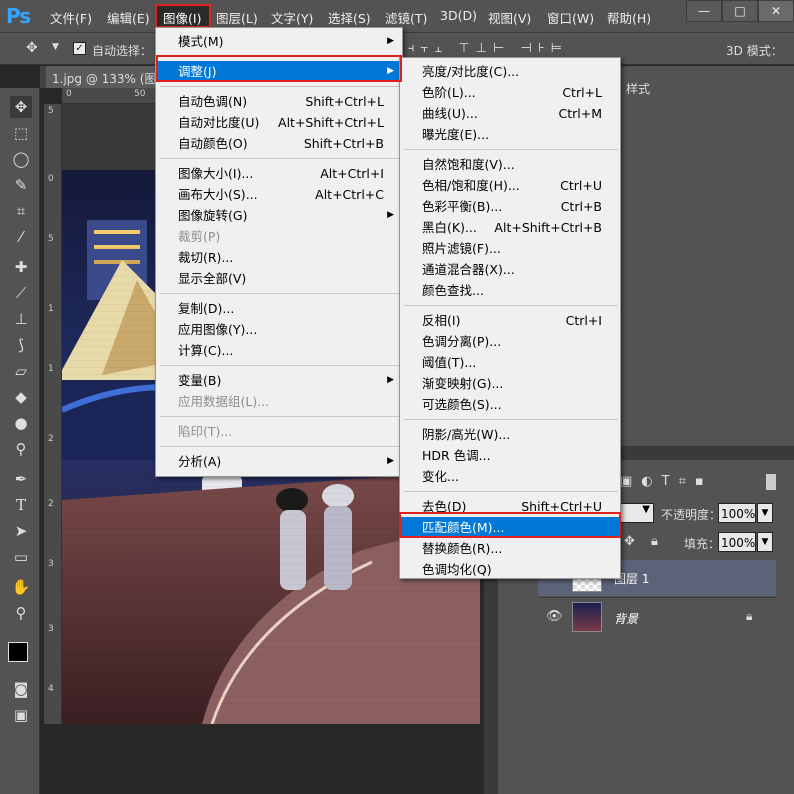  What do you see at coordinates (637, 513) in the screenshot?
I see `blend-mode-select: ▼` at bounding box center [637, 513].